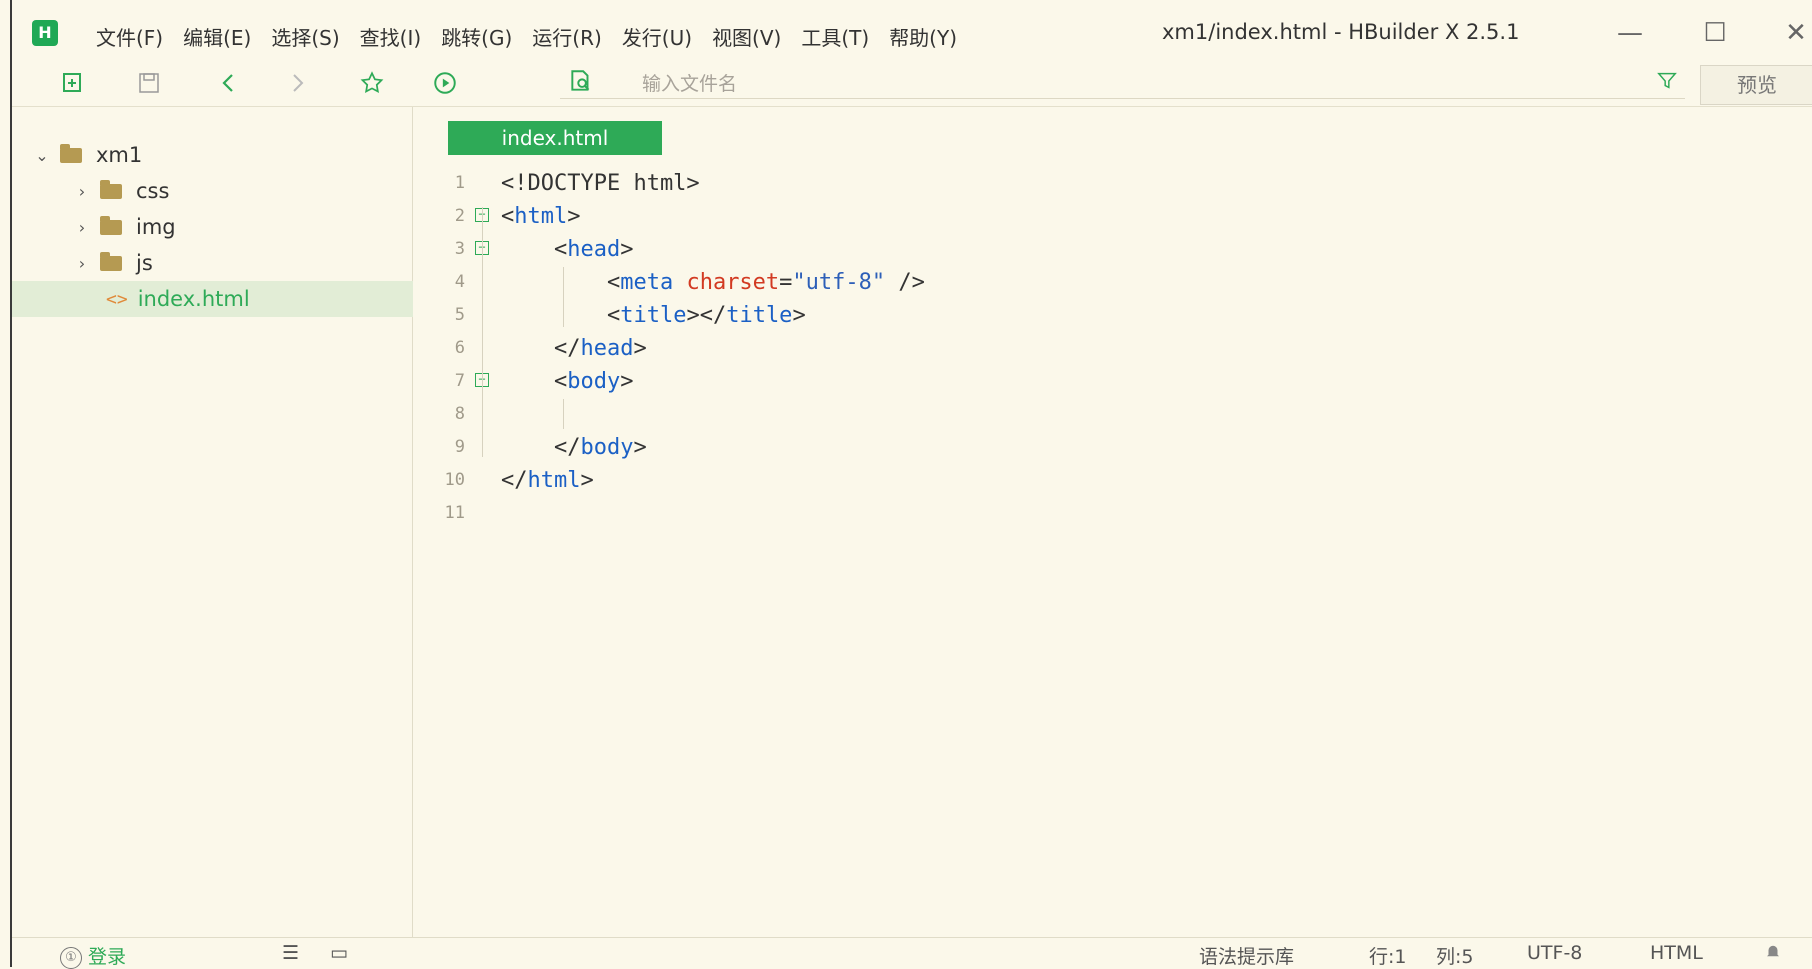  Describe the element at coordinates (1103, 513) in the screenshot. I see `code-line: 11` at that location.